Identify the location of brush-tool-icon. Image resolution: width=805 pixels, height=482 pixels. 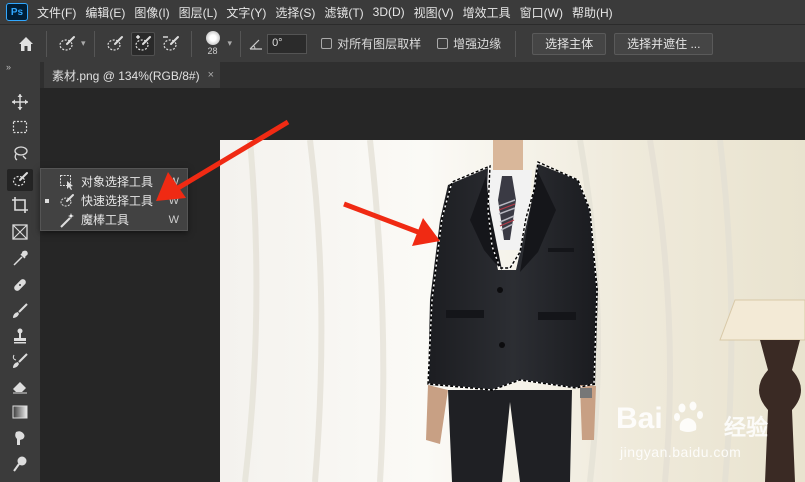
(20, 311).